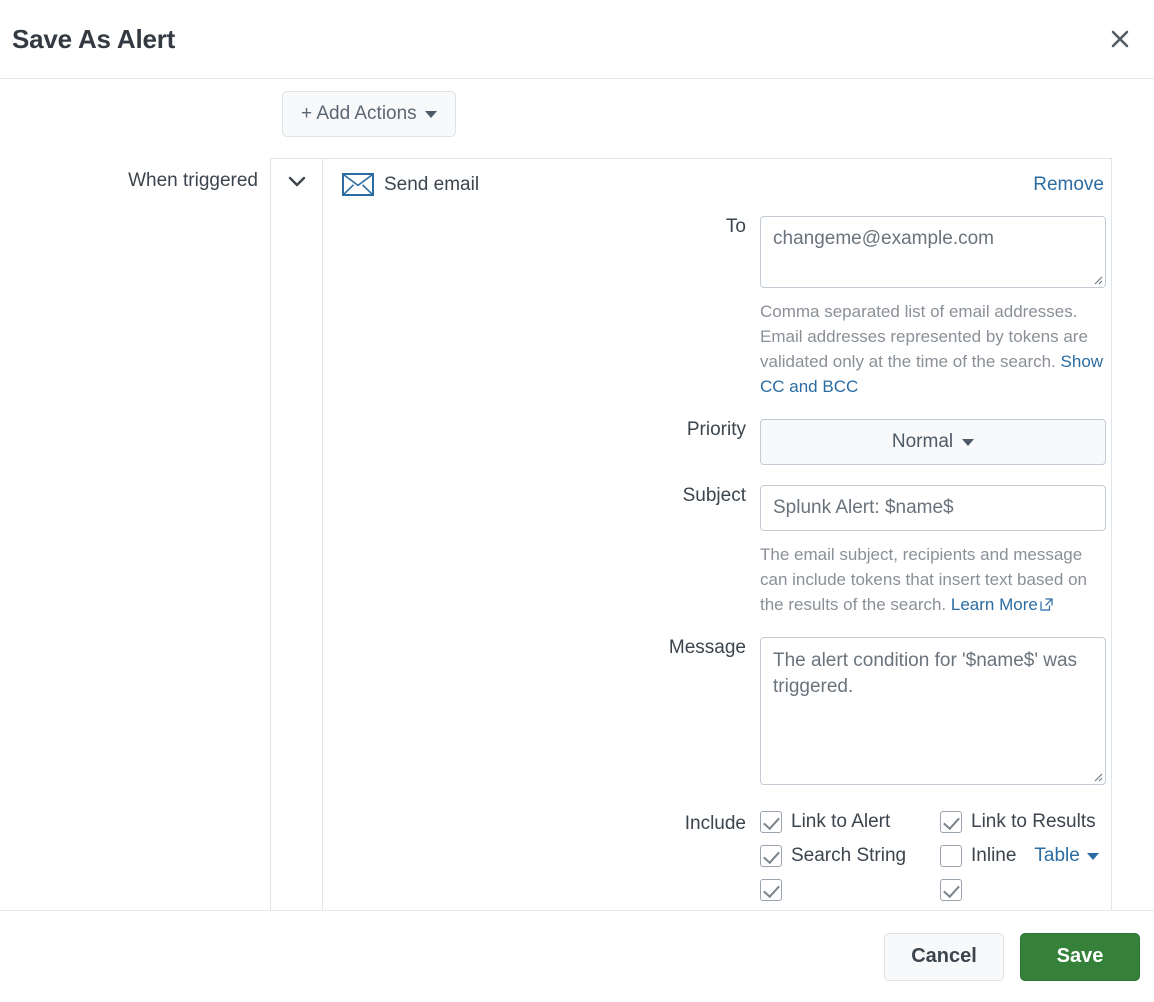  I want to click on inline-format-select: Table, so click(1066, 856).